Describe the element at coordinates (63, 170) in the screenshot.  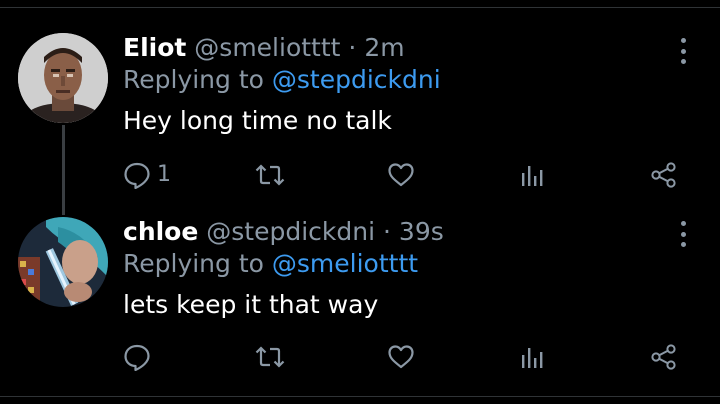
I see `thread-connector-line` at that location.